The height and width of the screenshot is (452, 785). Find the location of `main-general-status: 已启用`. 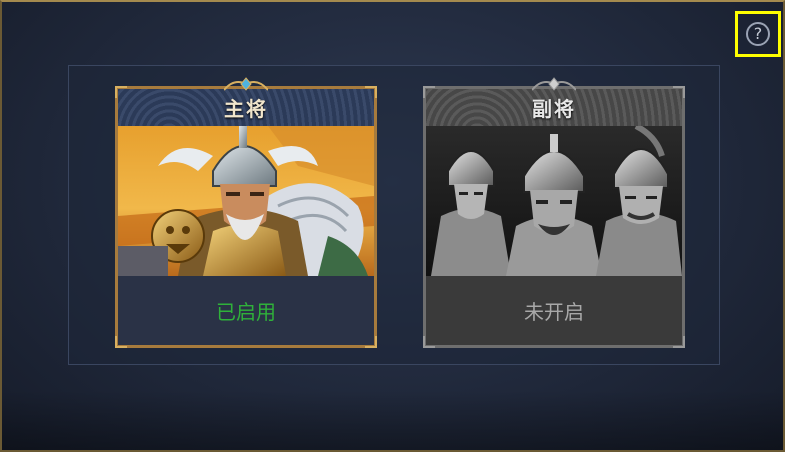

main-general-status: 已启用 is located at coordinates (246, 312).